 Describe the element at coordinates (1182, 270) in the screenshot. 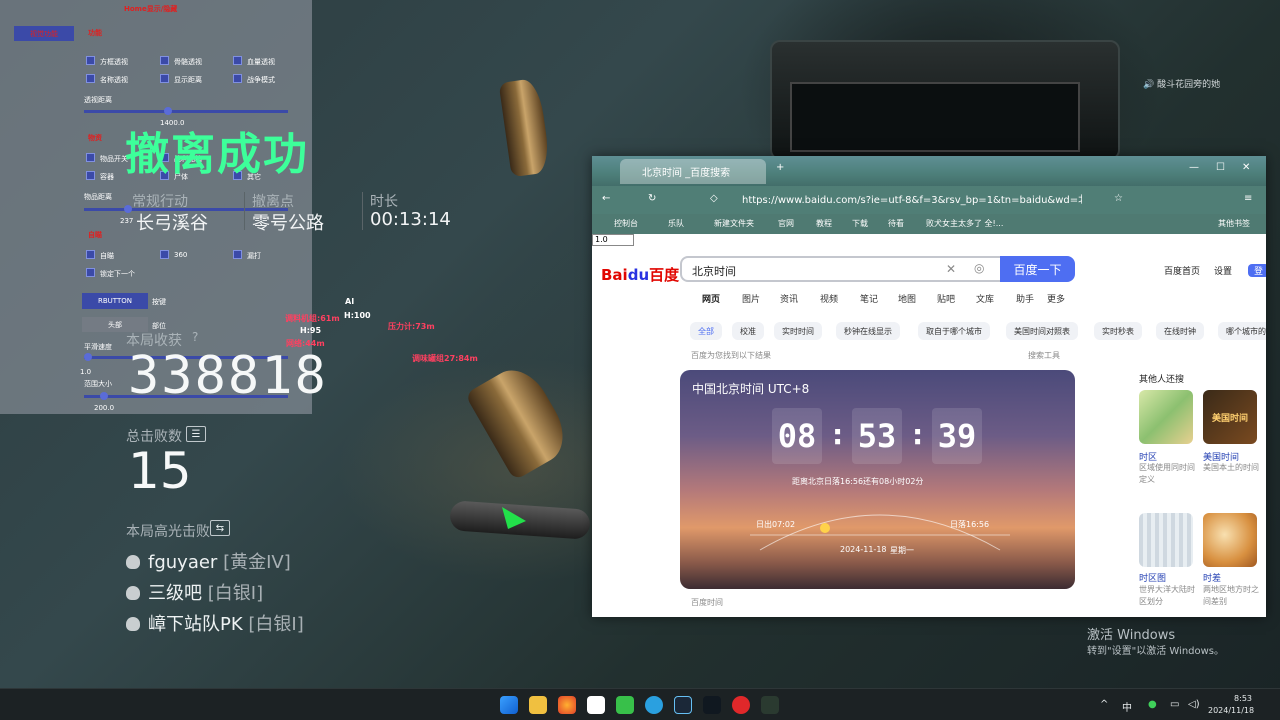

I see `home-link: 百度首页` at that location.